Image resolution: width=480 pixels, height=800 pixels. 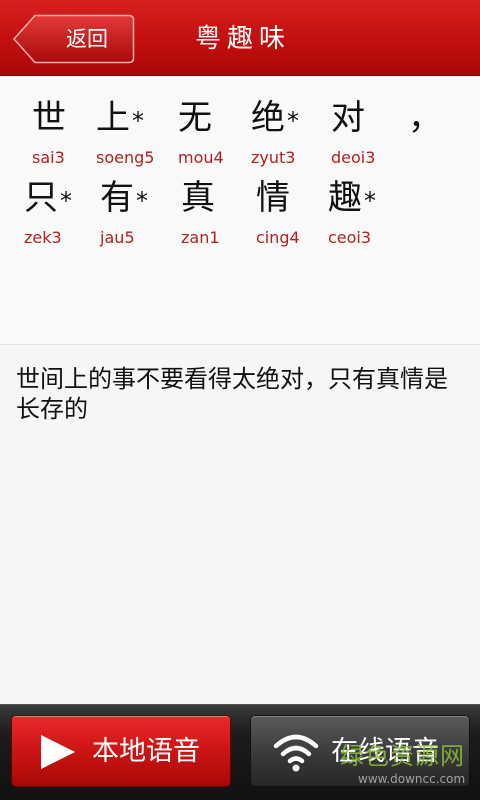 I want to click on jyutping: cing4, so click(x=278, y=237).